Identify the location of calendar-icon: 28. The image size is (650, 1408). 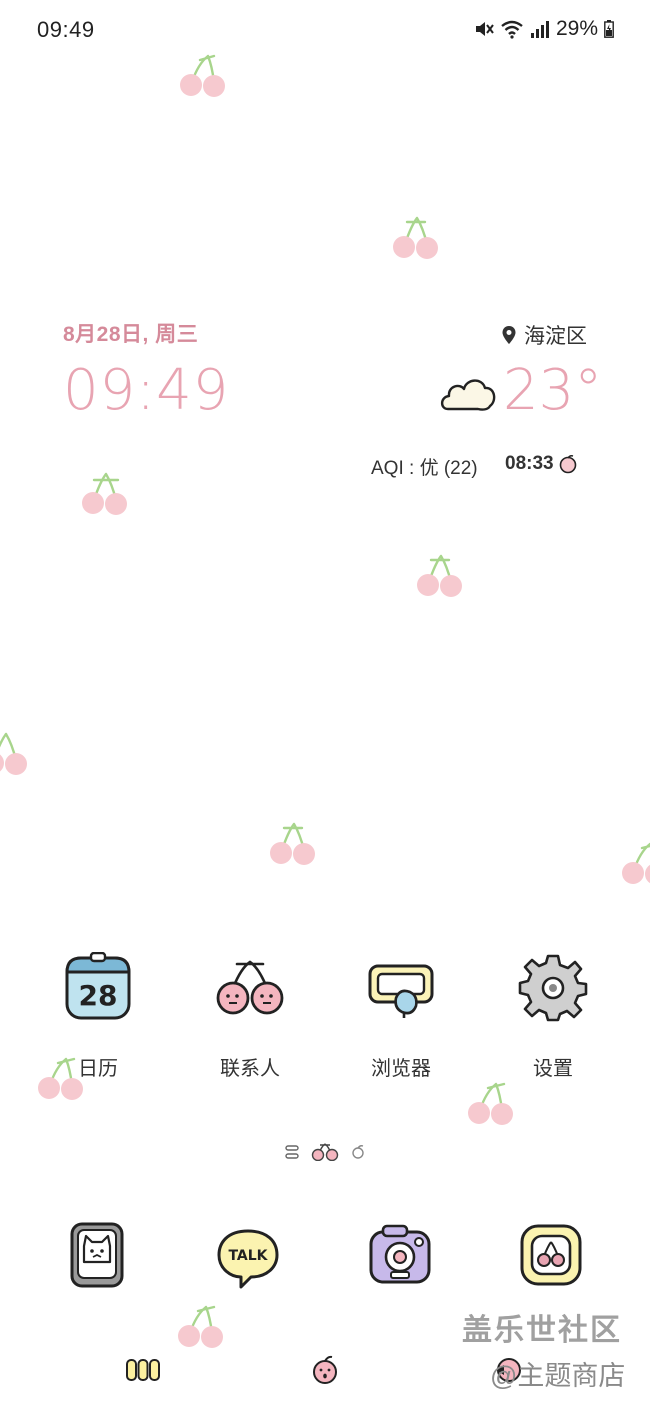
(98, 986).